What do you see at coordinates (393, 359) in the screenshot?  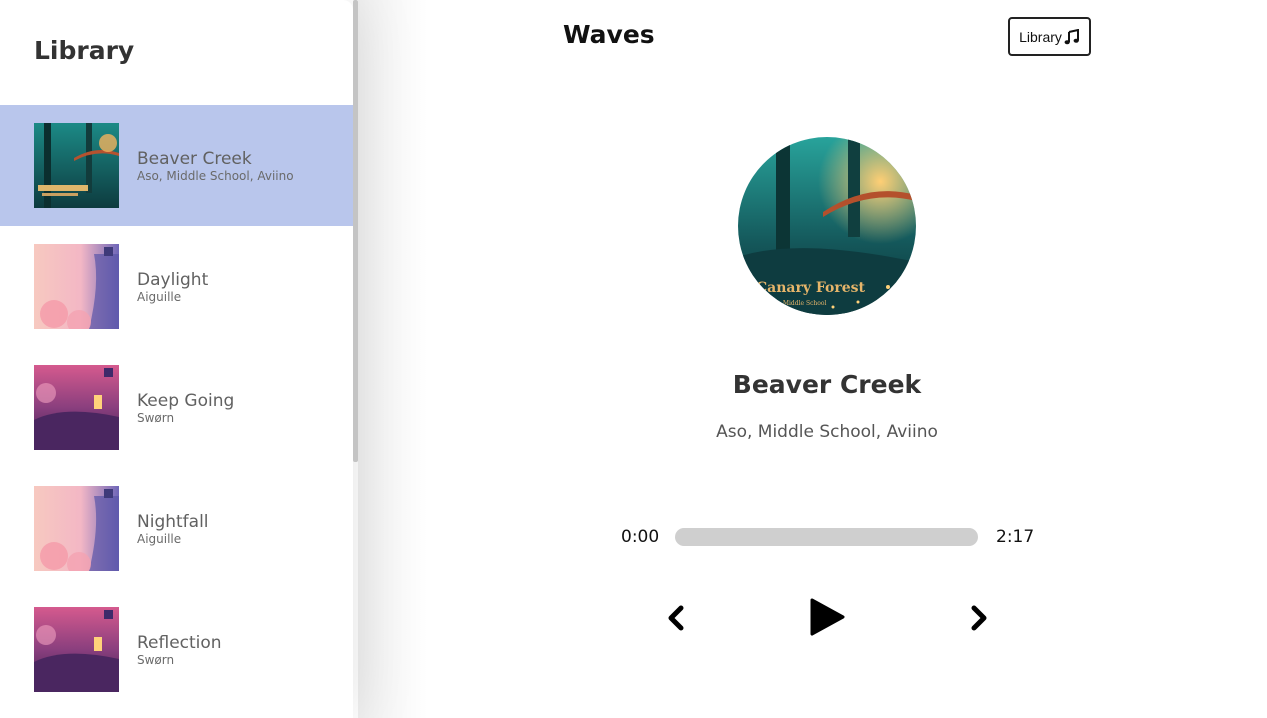 I see `library-shadow` at bounding box center [393, 359].